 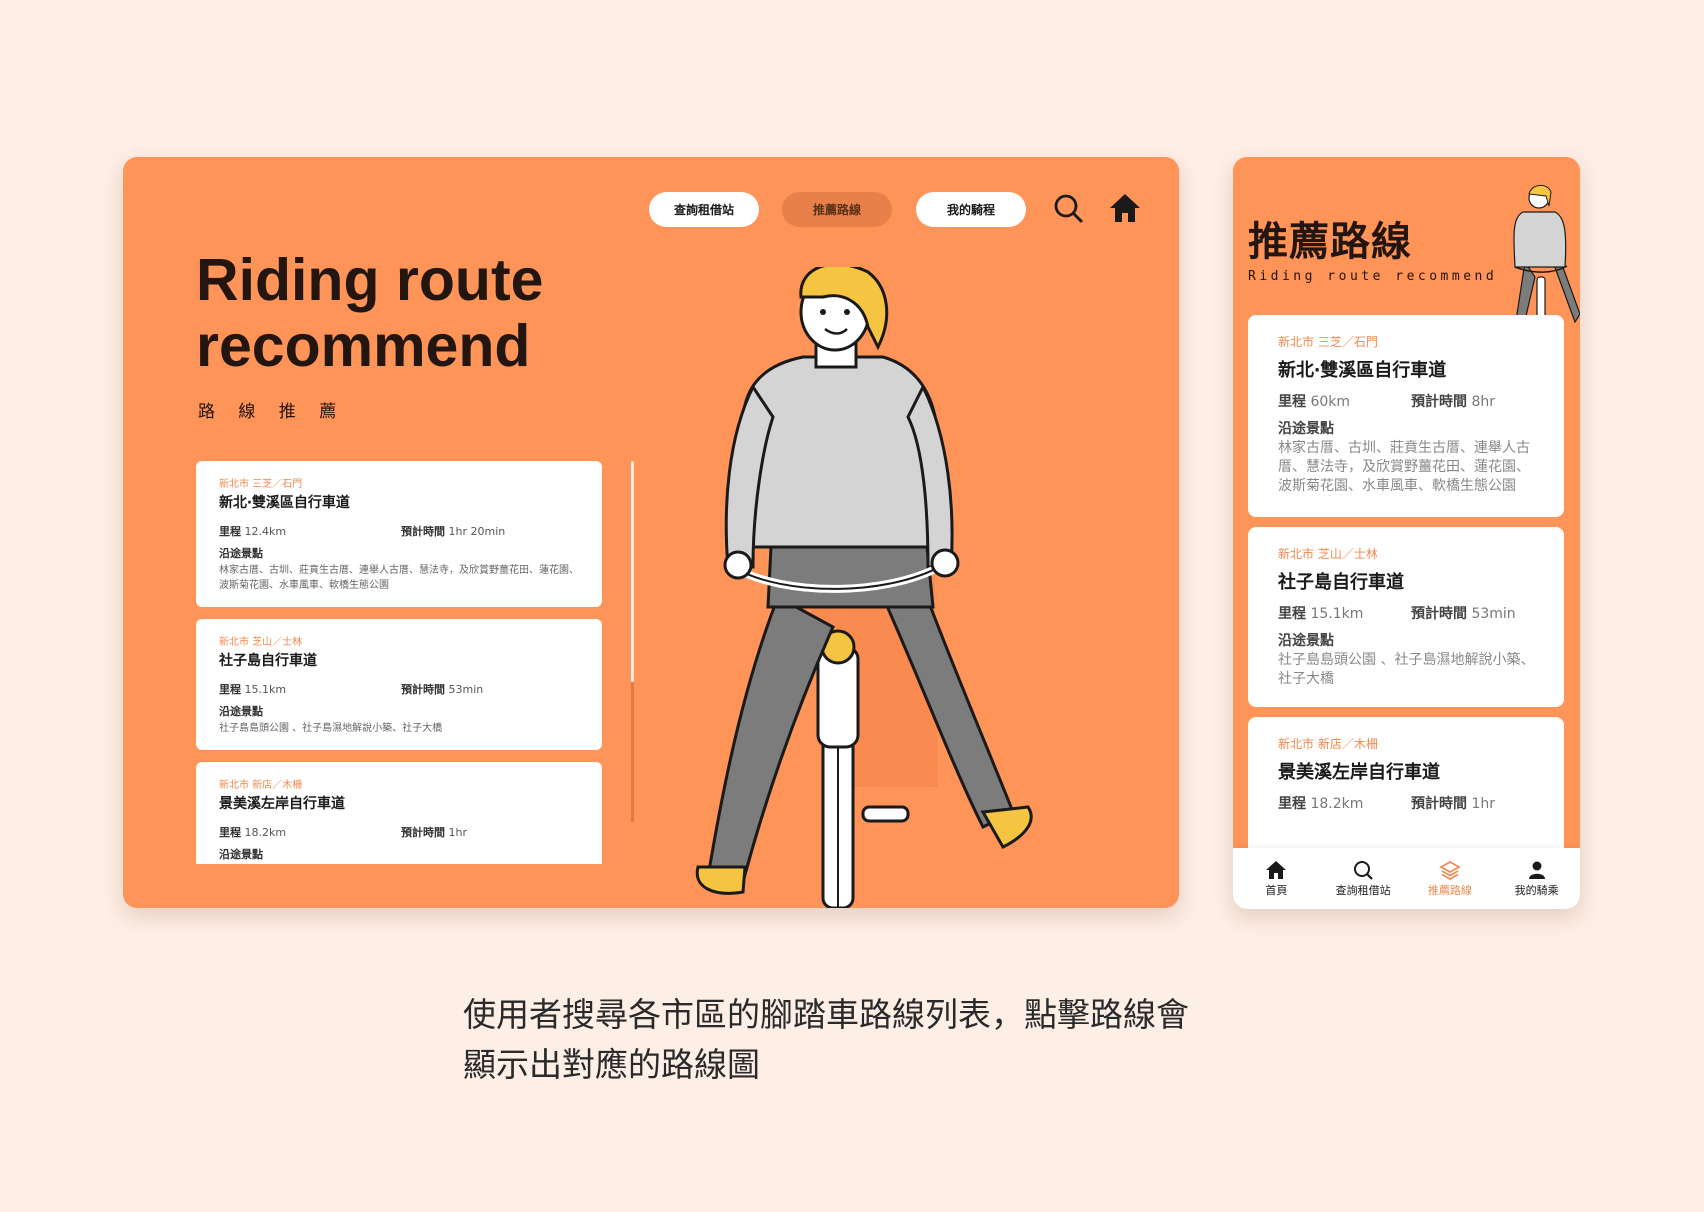 What do you see at coordinates (1449, 890) in the screenshot?
I see `tab-label: 推薦路線` at bounding box center [1449, 890].